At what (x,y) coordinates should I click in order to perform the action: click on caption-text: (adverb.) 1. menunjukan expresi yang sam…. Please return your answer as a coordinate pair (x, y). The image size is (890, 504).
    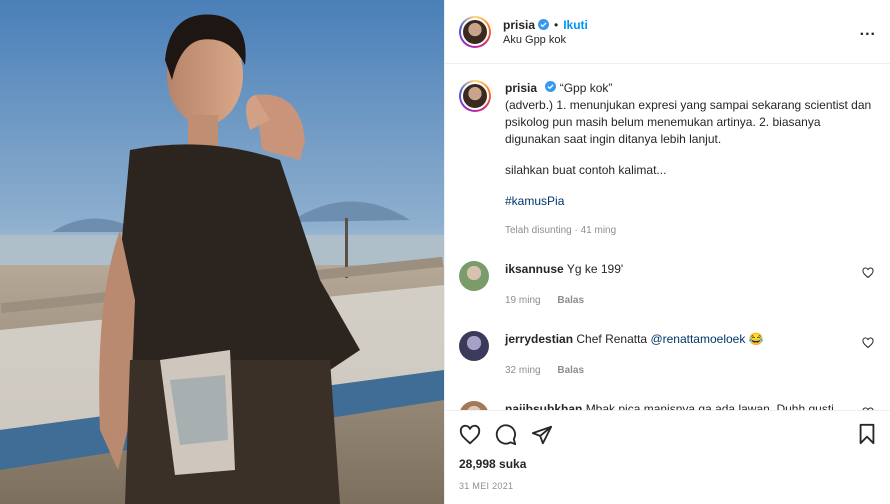
    Looking at the image, I should click on (688, 122).